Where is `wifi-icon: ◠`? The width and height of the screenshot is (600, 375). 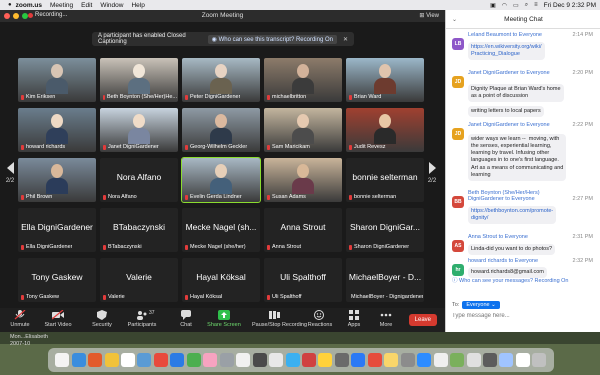 wifi-icon: ◠ is located at coordinates (504, 5).